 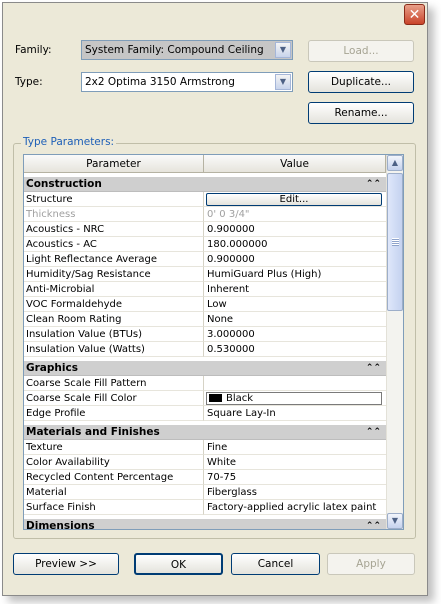 I want to click on fill-color-value: Black, so click(x=240, y=398).